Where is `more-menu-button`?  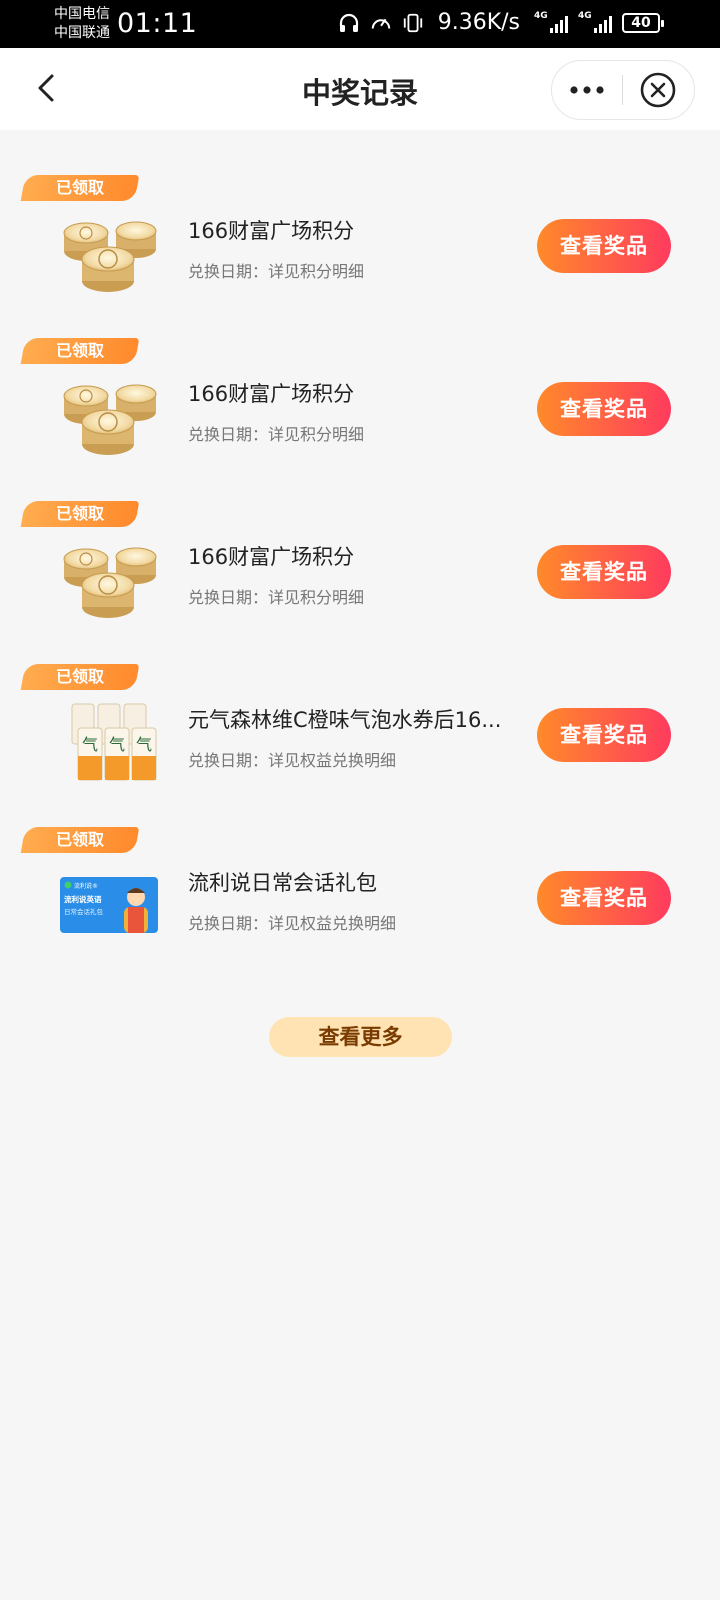 more-menu-button is located at coordinates (587, 90).